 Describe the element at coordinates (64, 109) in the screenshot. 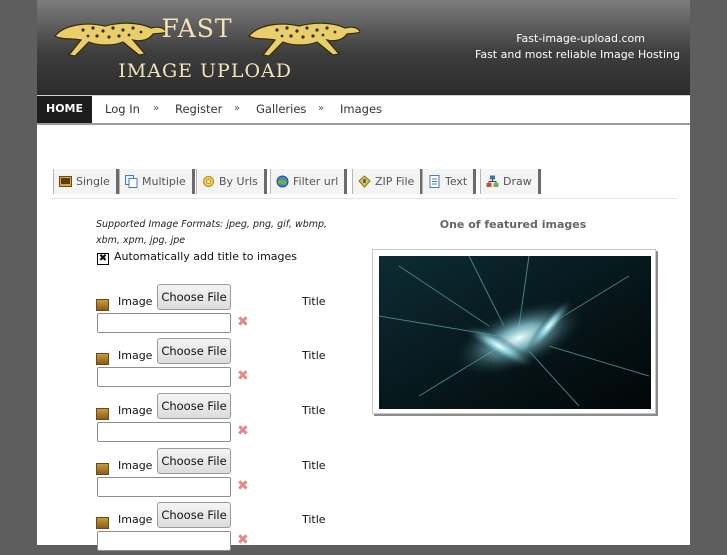

I see `nav-home: HOME` at that location.